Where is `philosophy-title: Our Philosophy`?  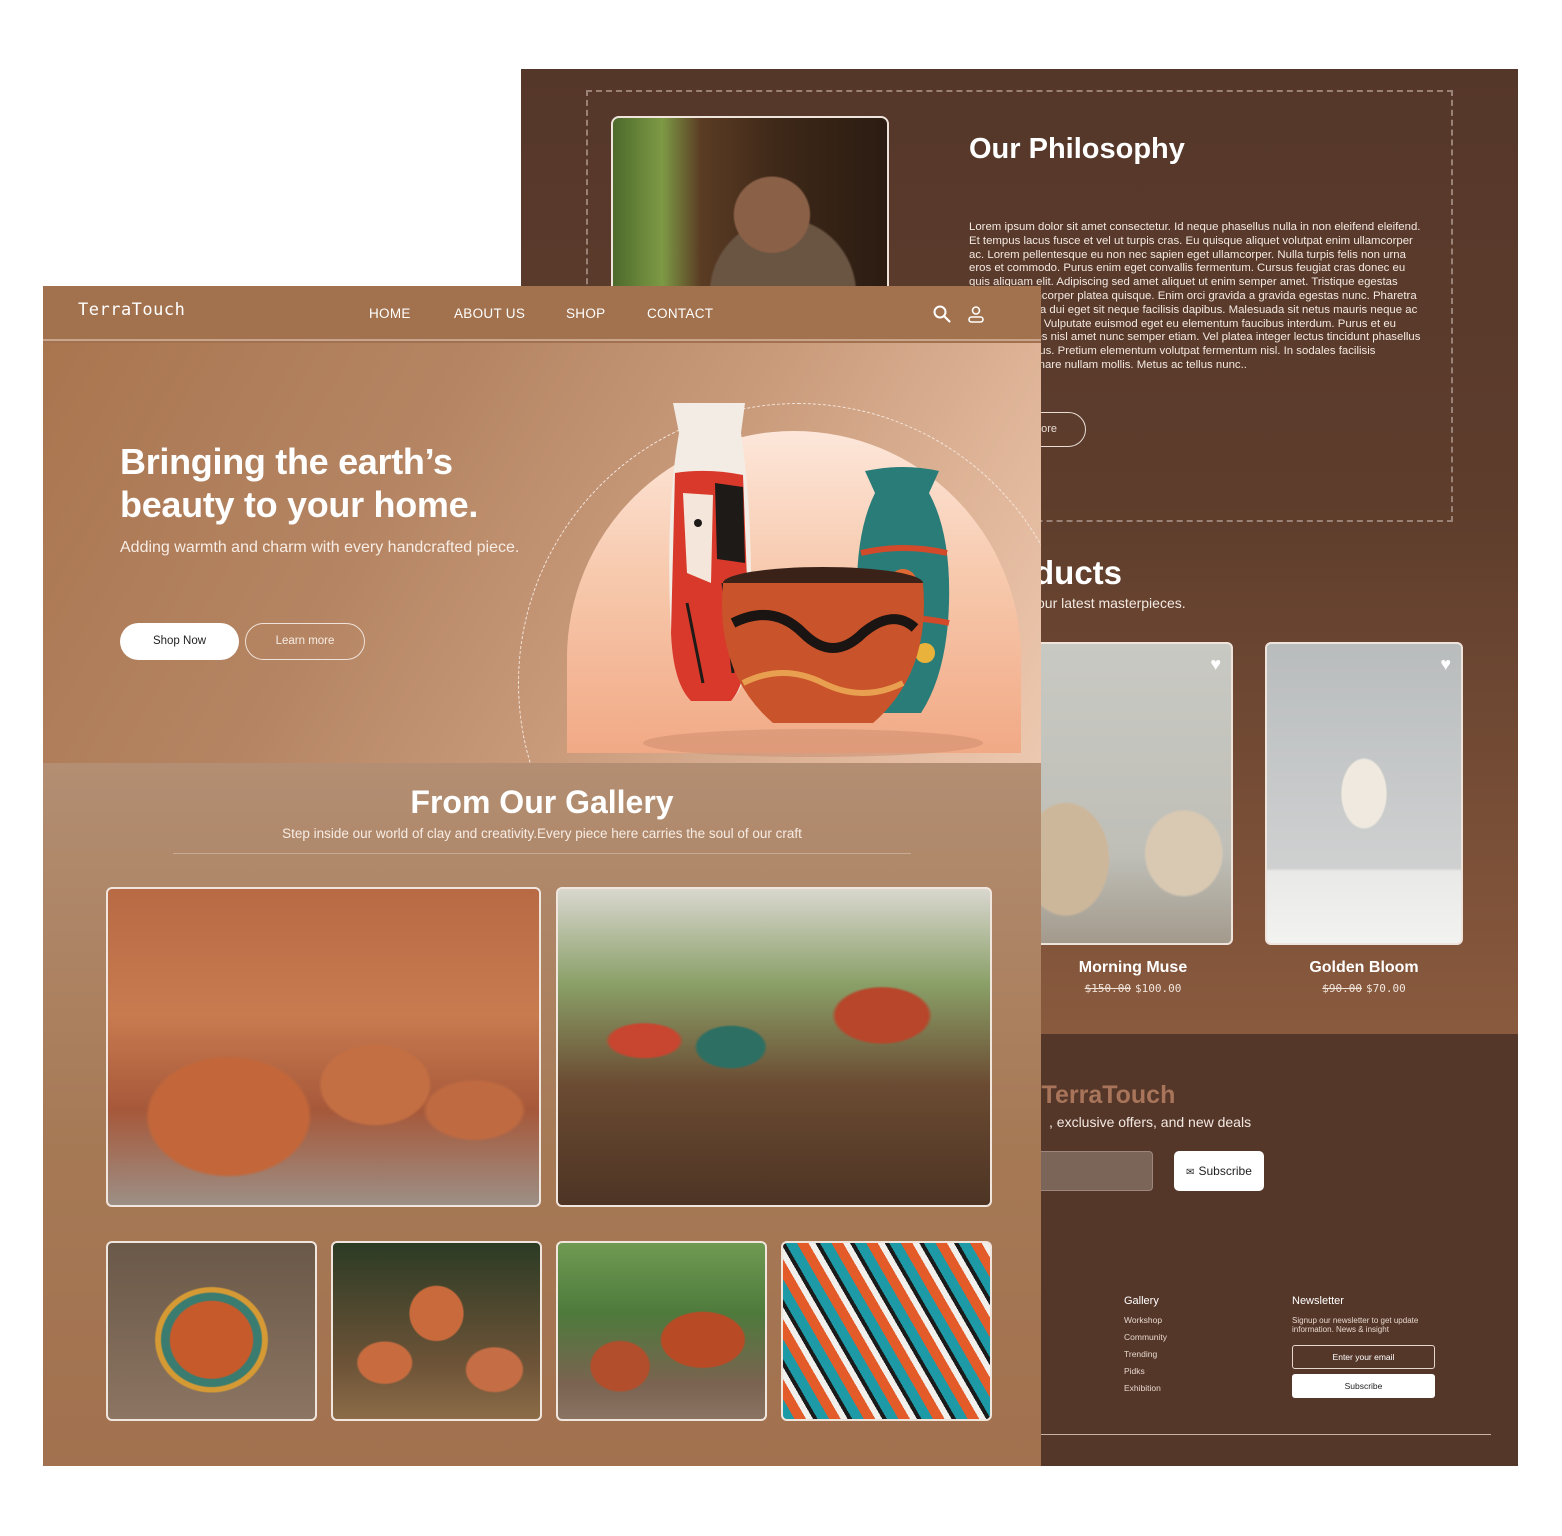
philosophy-title: Our Philosophy is located at coordinates (1077, 149).